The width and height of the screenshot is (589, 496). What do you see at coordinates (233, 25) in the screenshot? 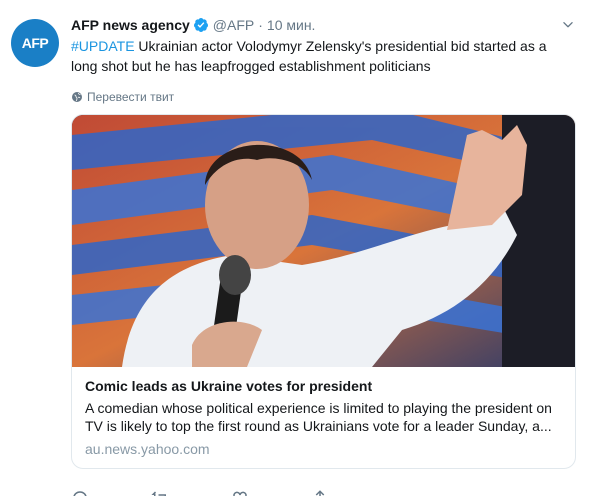
I see `account-handle: @AFP` at bounding box center [233, 25].